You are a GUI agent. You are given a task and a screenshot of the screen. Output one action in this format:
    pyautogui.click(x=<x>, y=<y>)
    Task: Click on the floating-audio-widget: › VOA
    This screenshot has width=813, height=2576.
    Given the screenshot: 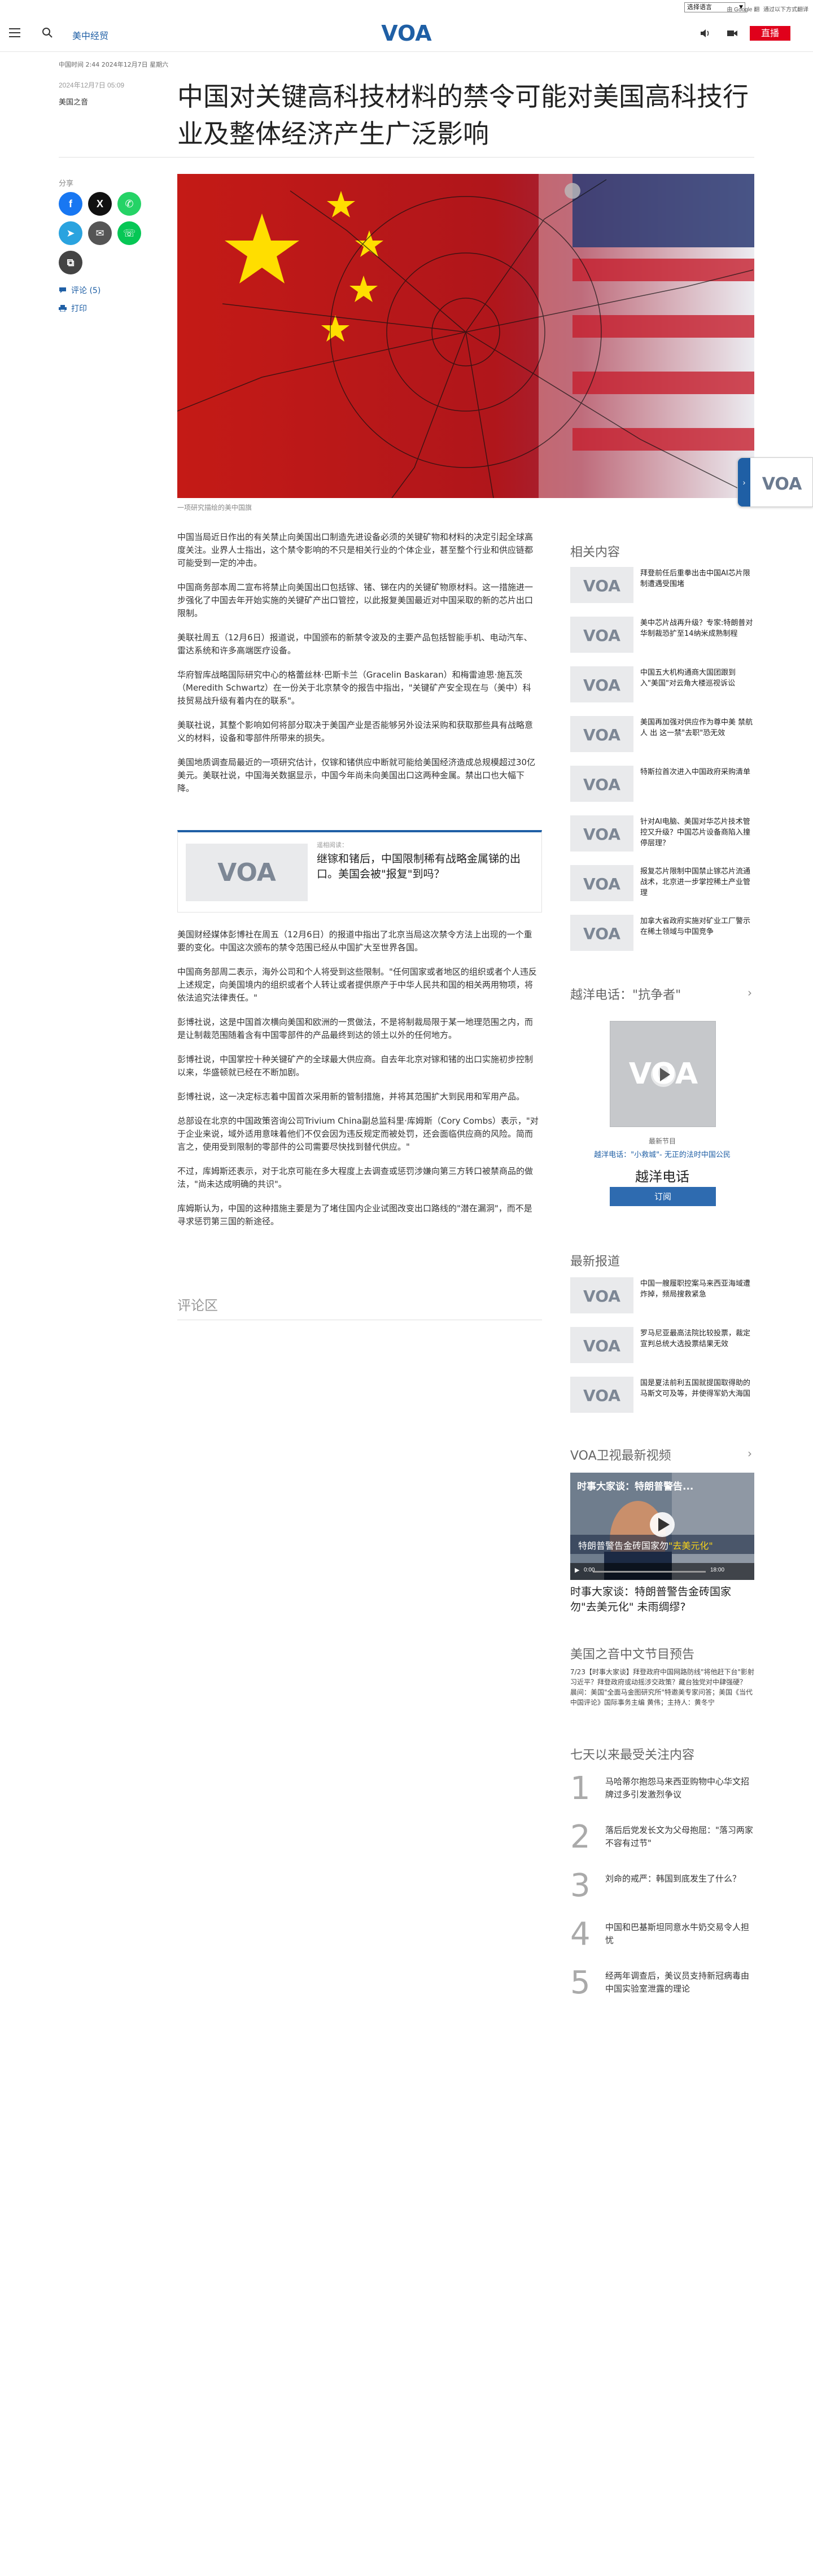 What is the action you would take?
    pyautogui.click(x=775, y=482)
    